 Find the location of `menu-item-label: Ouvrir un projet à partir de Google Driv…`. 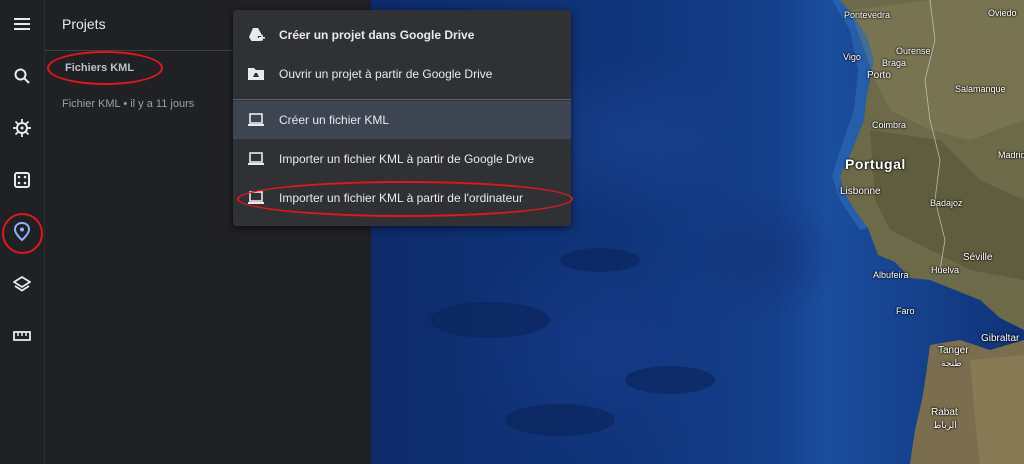

menu-item-label: Ouvrir un projet à partir de Google Driv… is located at coordinates (386, 74).